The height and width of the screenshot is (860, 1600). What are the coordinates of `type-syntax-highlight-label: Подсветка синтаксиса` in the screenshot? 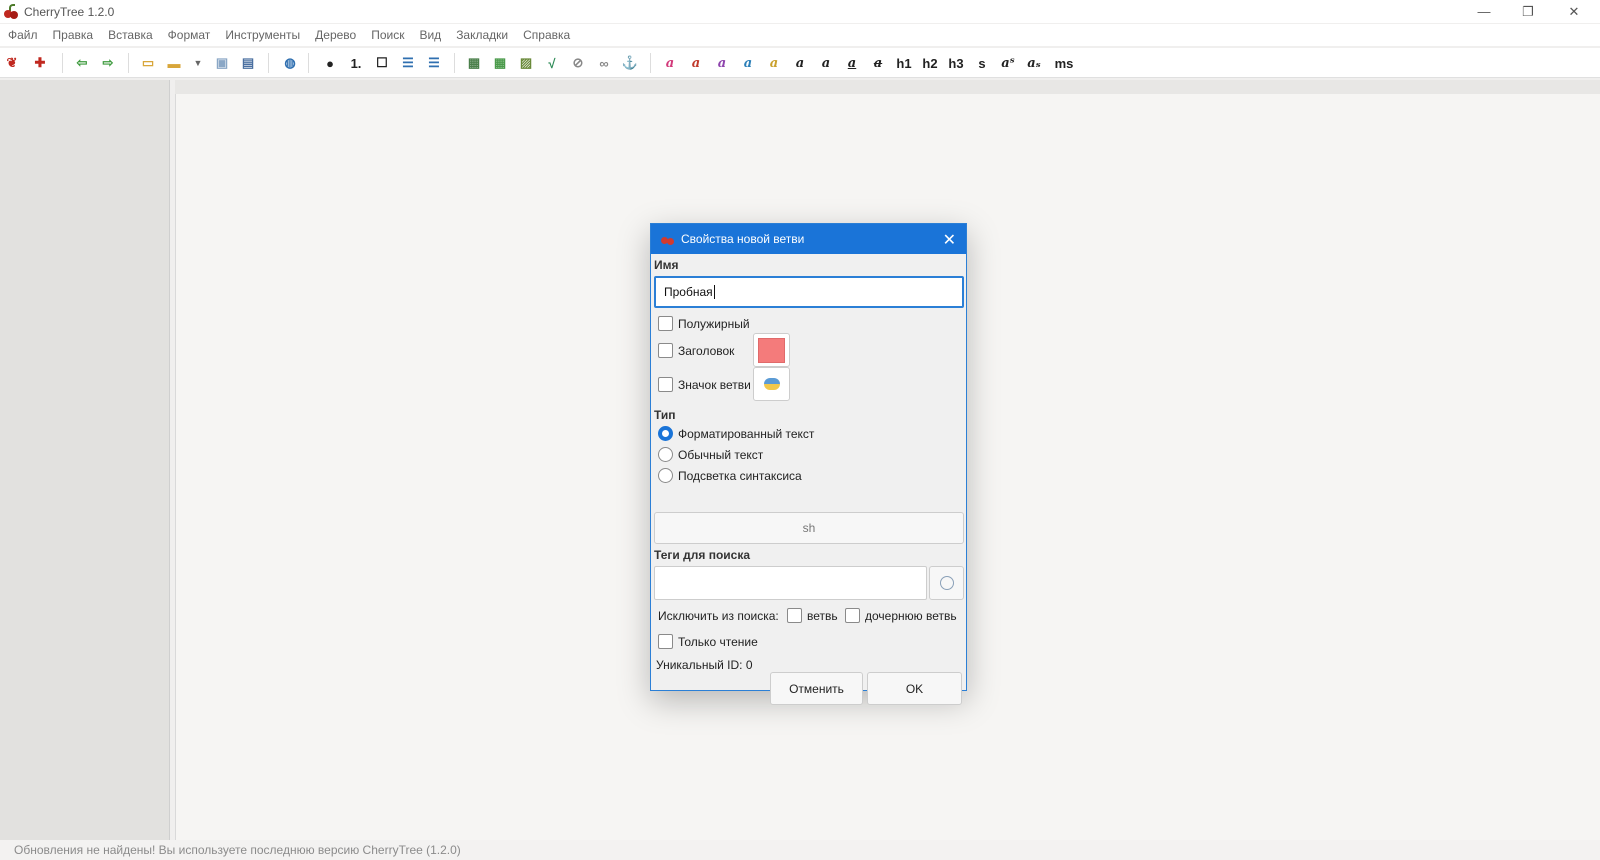 It's located at (740, 476).